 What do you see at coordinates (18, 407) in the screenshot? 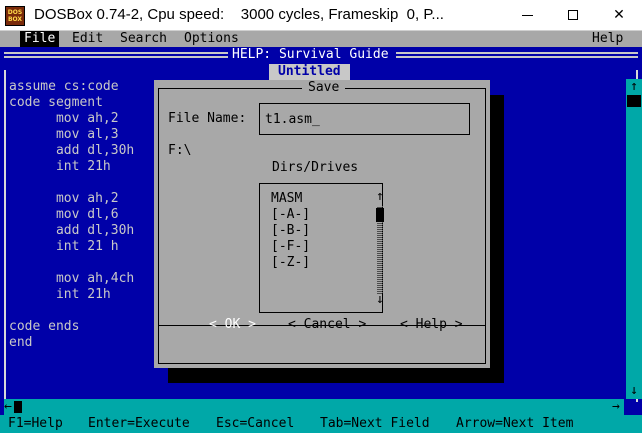
I see `horizontal-scroll-thumb` at bounding box center [18, 407].